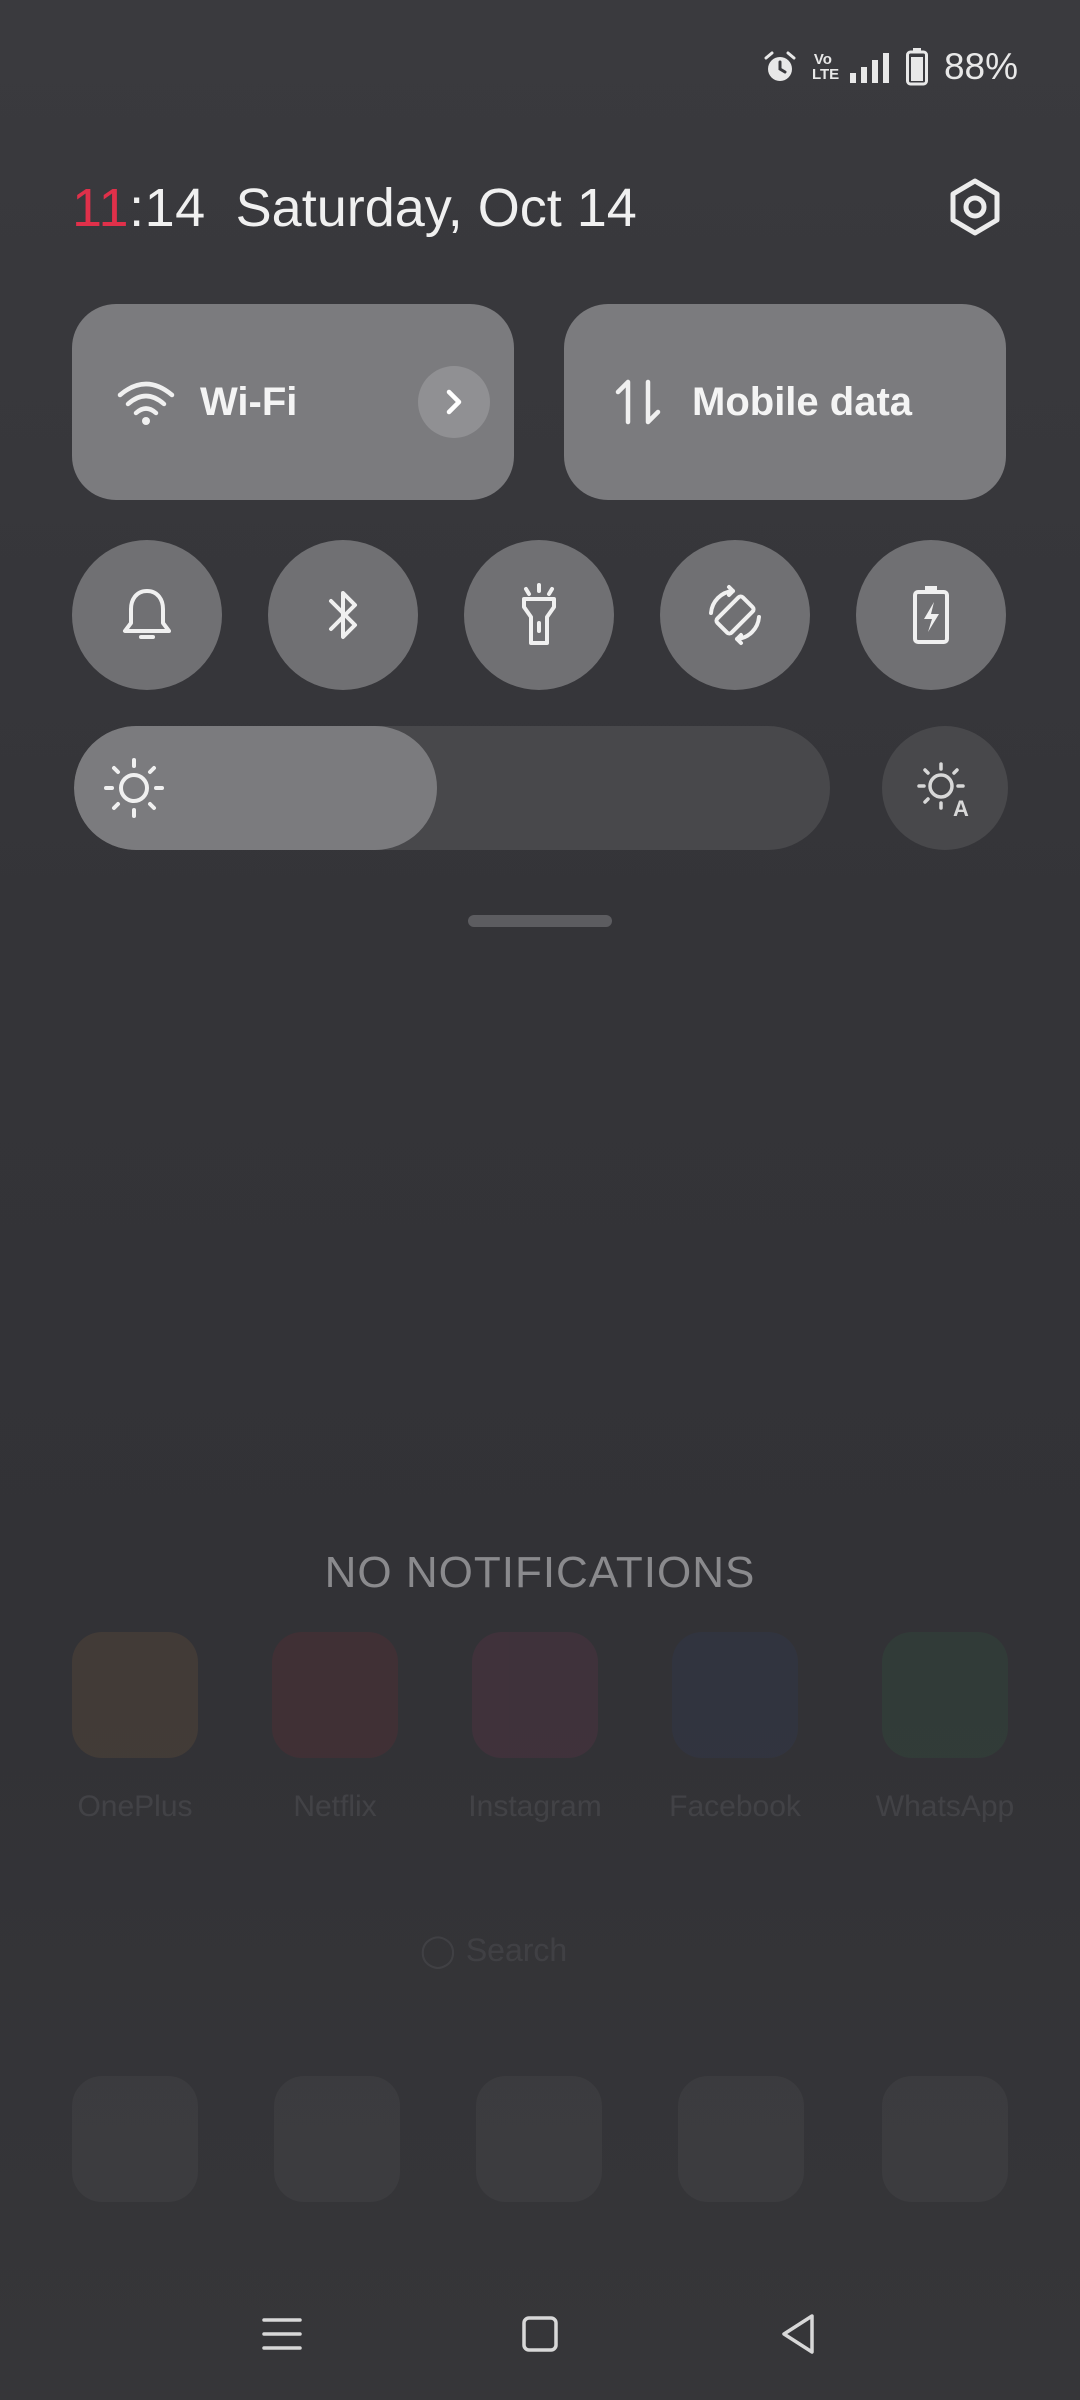 The height and width of the screenshot is (2400, 1080). I want to click on search-label: Search, so click(516, 1949).